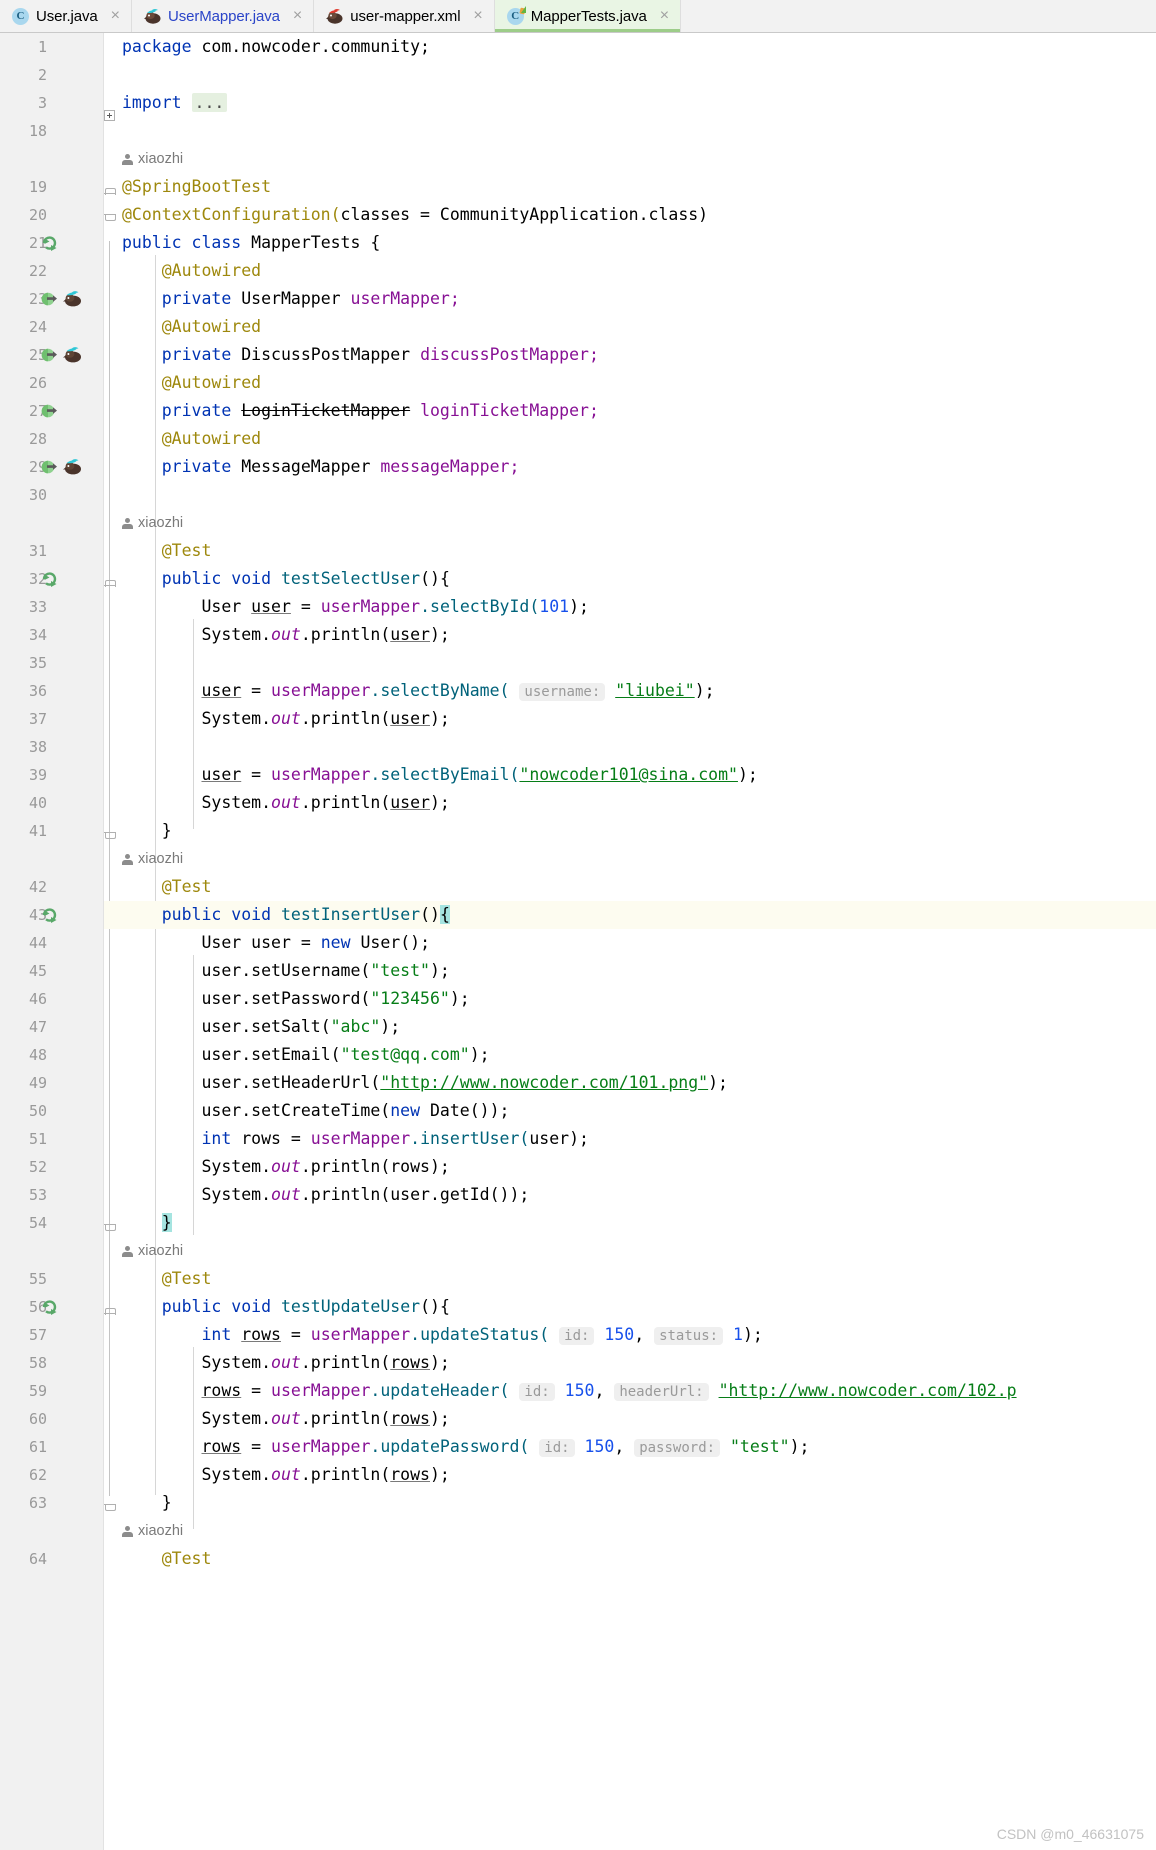 The width and height of the screenshot is (1156, 1850). What do you see at coordinates (147, 1503) in the screenshot?
I see `code-line: }` at bounding box center [147, 1503].